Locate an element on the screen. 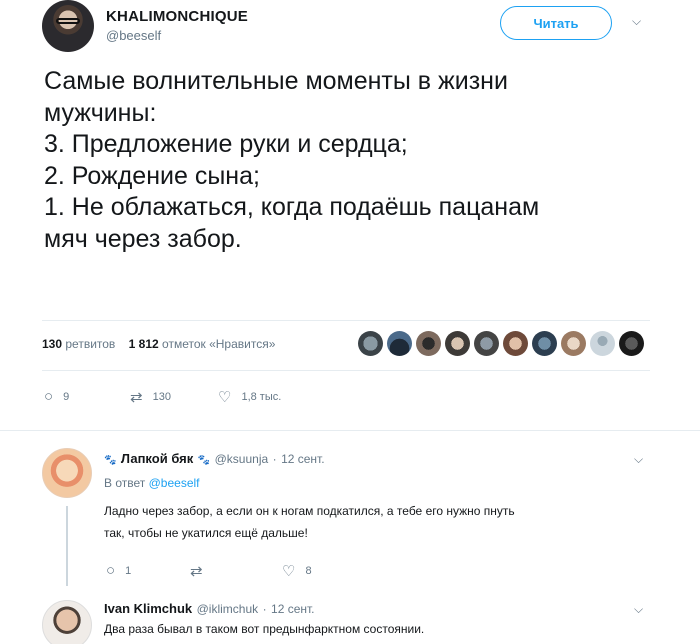 This screenshot has height=644, width=700. like-count: 1,8 тыс. is located at coordinates (261, 397).